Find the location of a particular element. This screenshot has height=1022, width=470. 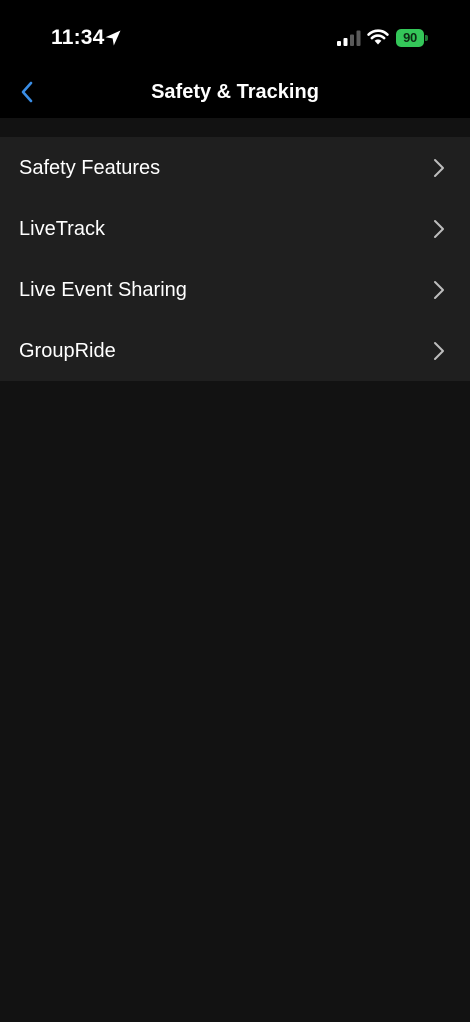

battery-icon: 90 is located at coordinates (412, 38).